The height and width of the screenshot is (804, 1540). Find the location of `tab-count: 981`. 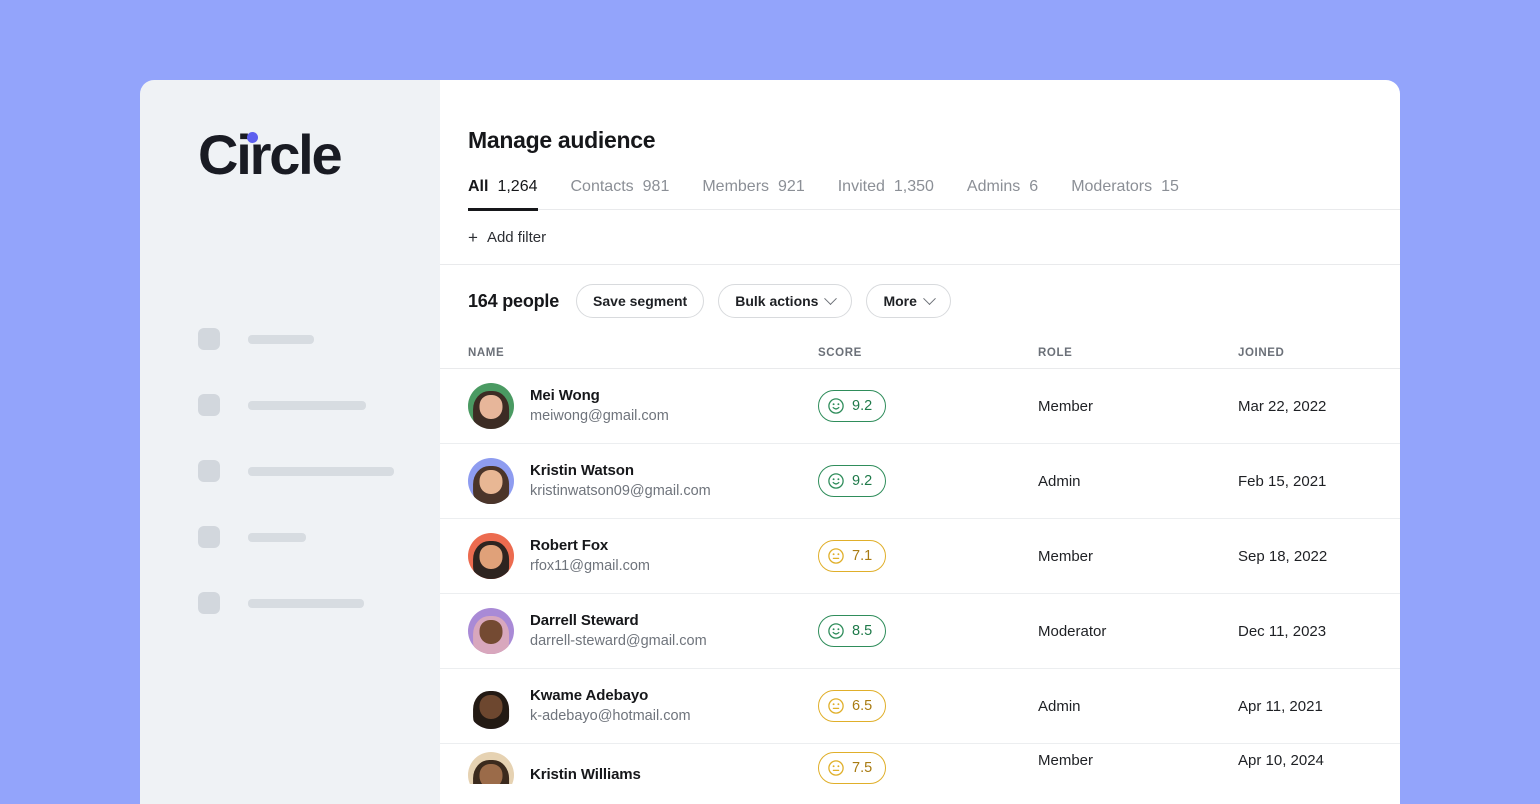

tab-count: 981 is located at coordinates (656, 186).